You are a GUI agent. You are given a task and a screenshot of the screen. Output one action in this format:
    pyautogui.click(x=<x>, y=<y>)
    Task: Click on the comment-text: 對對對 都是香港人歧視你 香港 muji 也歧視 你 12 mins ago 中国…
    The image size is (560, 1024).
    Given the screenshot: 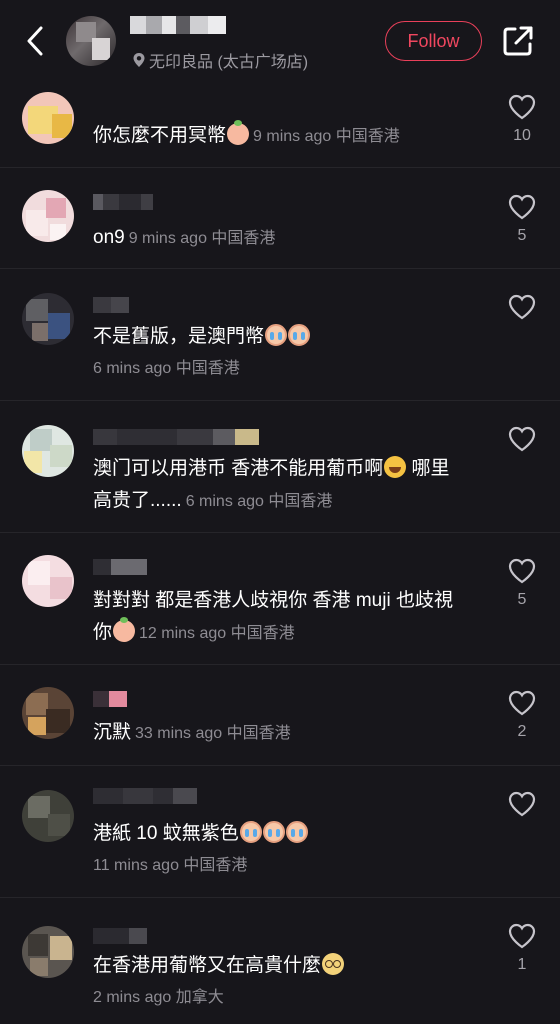 What is the action you would take?
    pyautogui.click(x=273, y=616)
    